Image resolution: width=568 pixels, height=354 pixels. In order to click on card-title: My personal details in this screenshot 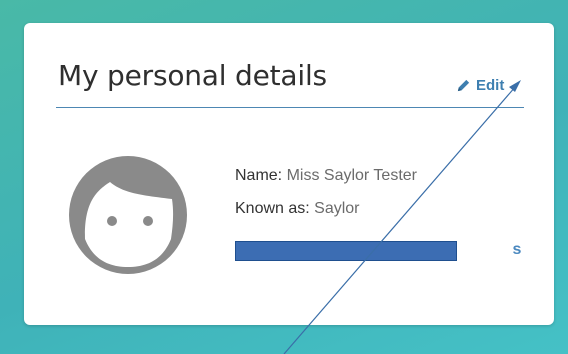, I will do `click(192, 75)`.